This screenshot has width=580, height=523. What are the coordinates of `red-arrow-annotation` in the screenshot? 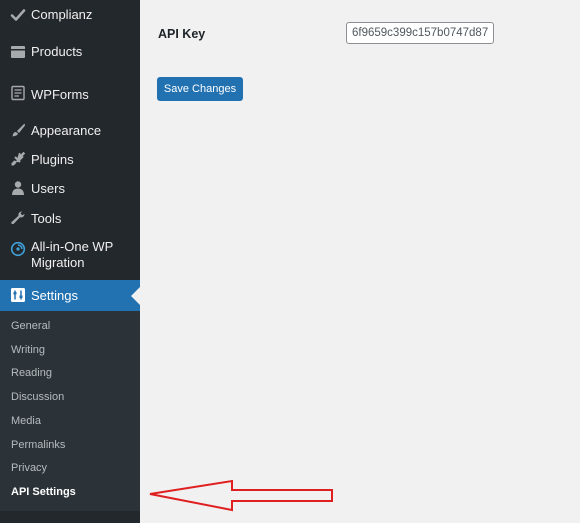 It's located at (241, 495).